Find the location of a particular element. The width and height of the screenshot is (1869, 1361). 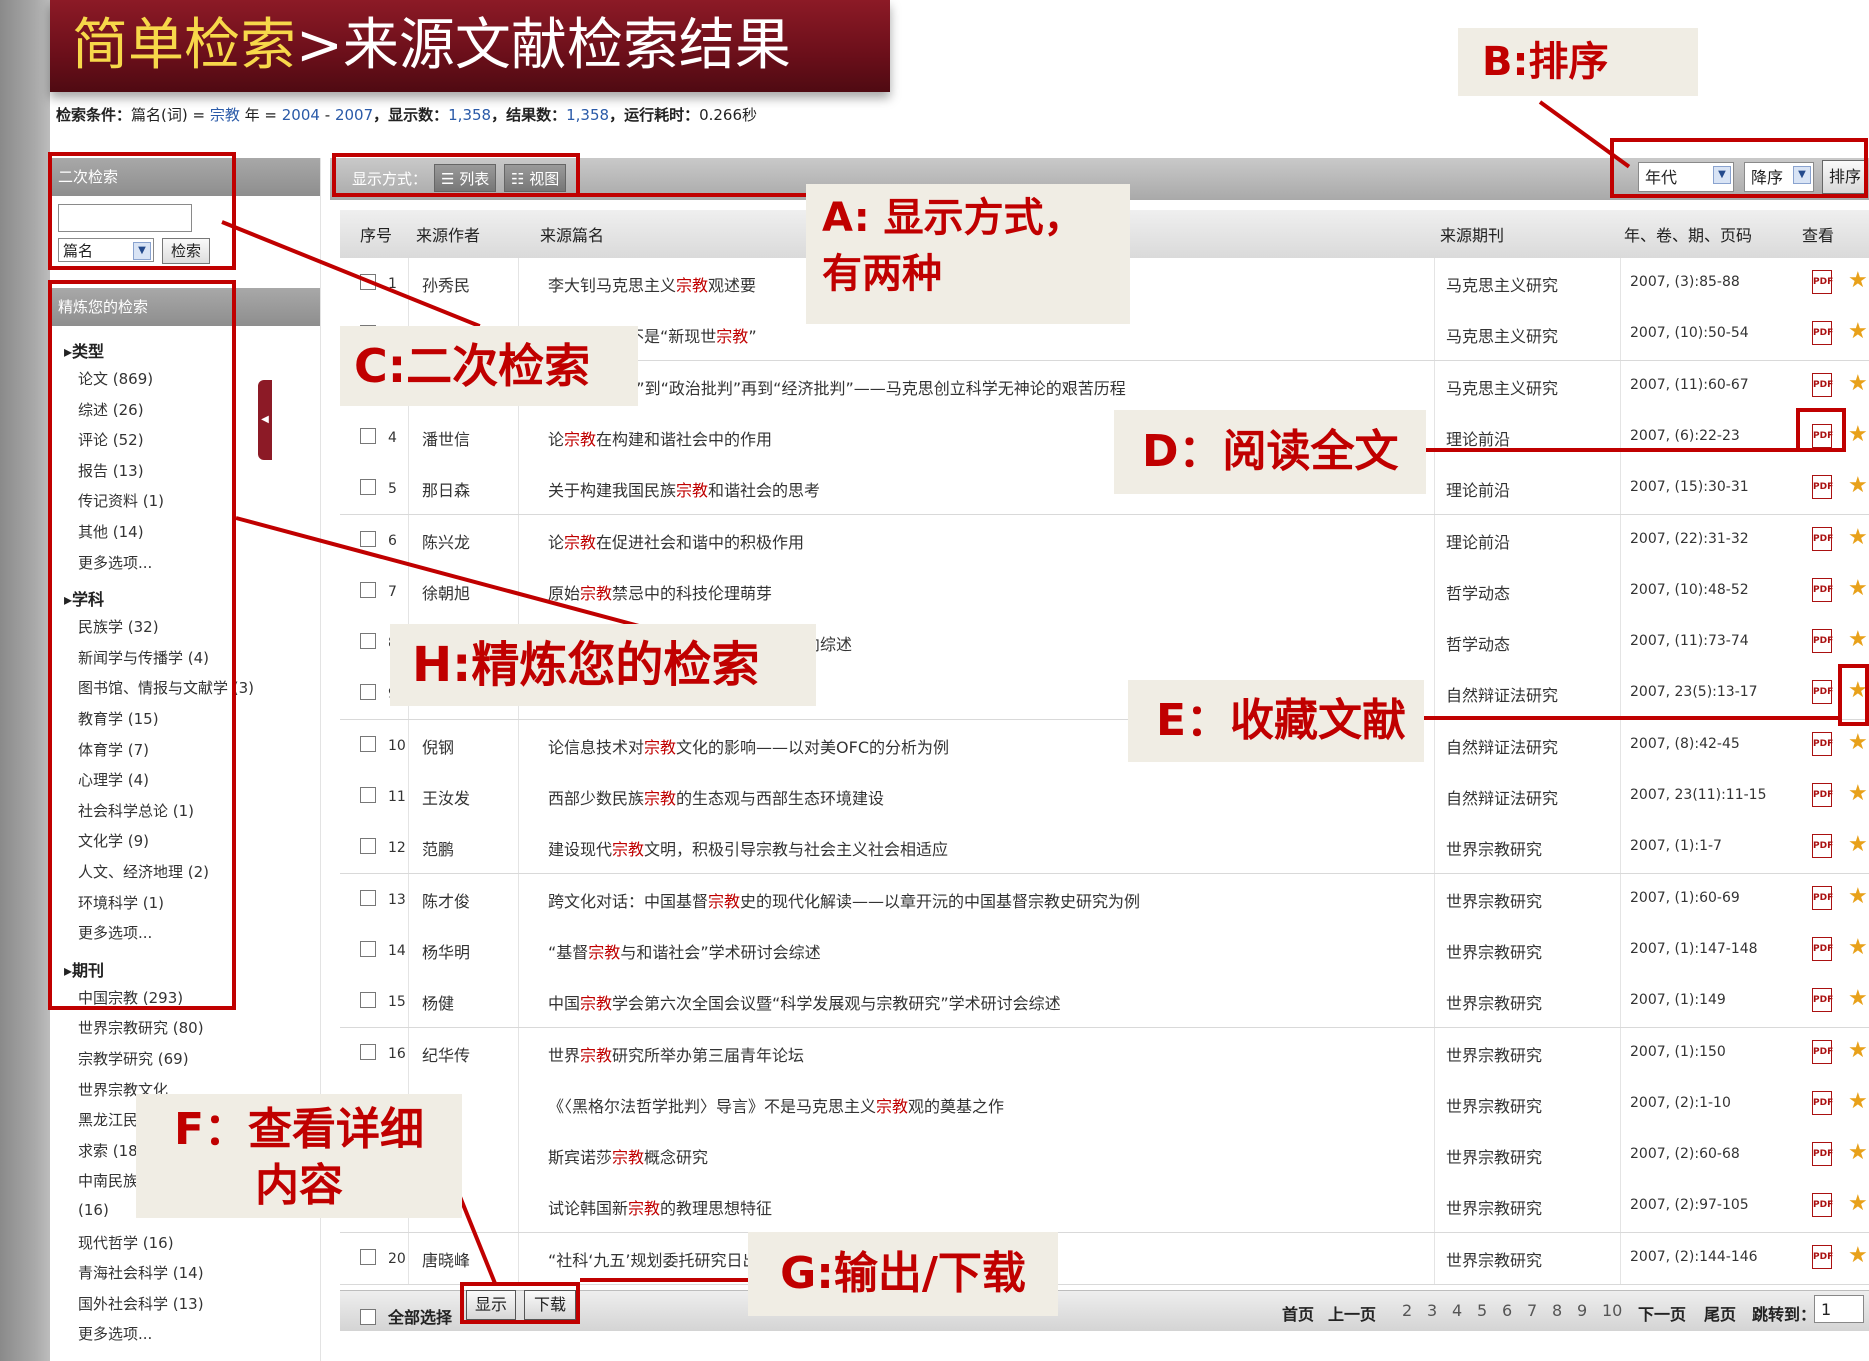

page-number-link: 2 is located at coordinates (1407, 1310).